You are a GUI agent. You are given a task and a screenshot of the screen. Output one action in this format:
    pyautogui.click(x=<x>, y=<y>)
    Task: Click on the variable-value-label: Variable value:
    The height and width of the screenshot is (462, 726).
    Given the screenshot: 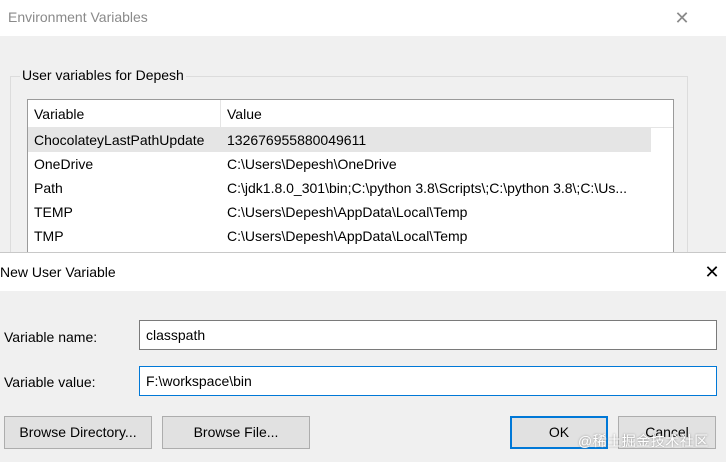 What is the action you would take?
    pyautogui.click(x=50, y=382)
    